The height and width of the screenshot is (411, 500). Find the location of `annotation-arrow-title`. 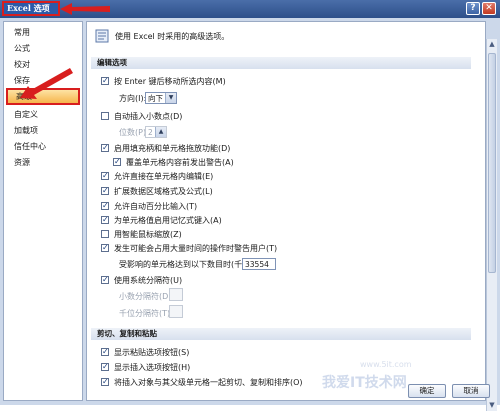

annotation-arrow-title is located at coordinates (85, 9).